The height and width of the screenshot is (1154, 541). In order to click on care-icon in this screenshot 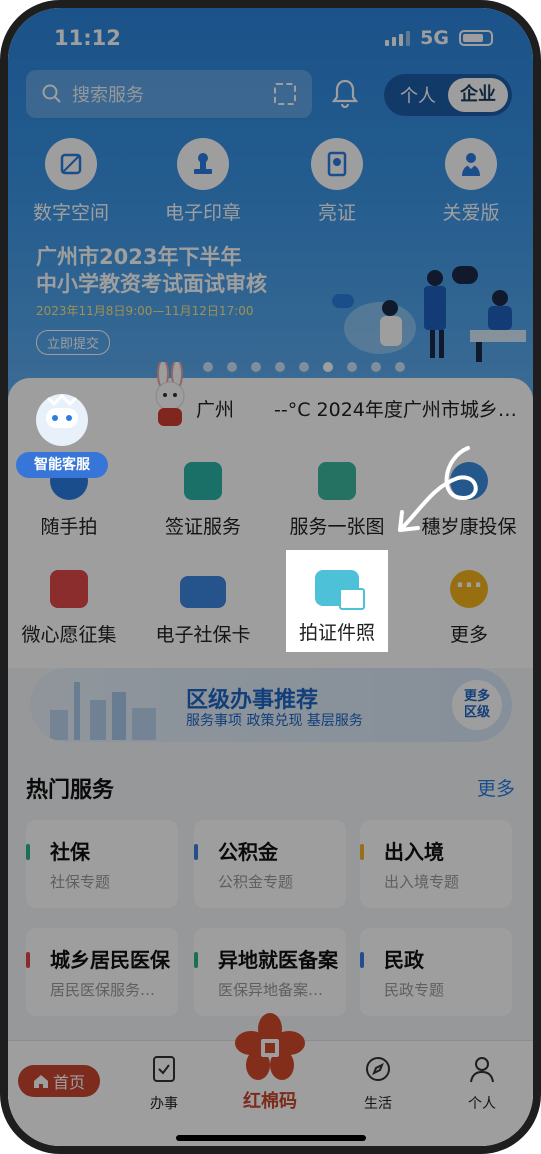, I will do `click(471, 164)`.